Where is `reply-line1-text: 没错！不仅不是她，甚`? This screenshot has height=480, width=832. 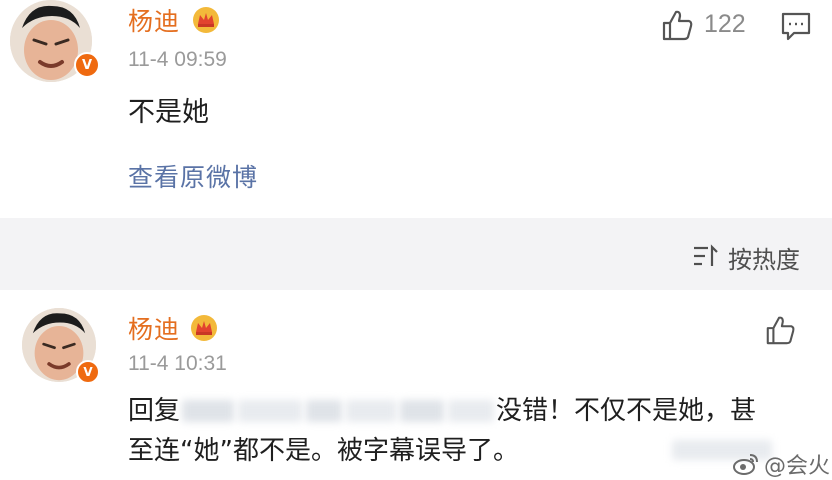 reply-line1-text: 没错！不仅不是她，甚 is located at coordinates (626, 411).